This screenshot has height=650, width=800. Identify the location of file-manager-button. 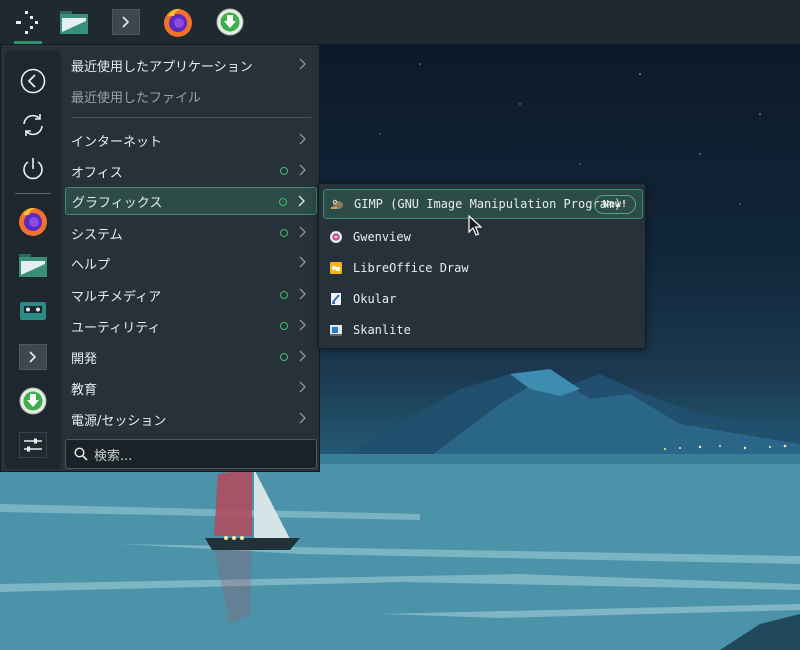
(74, 22).